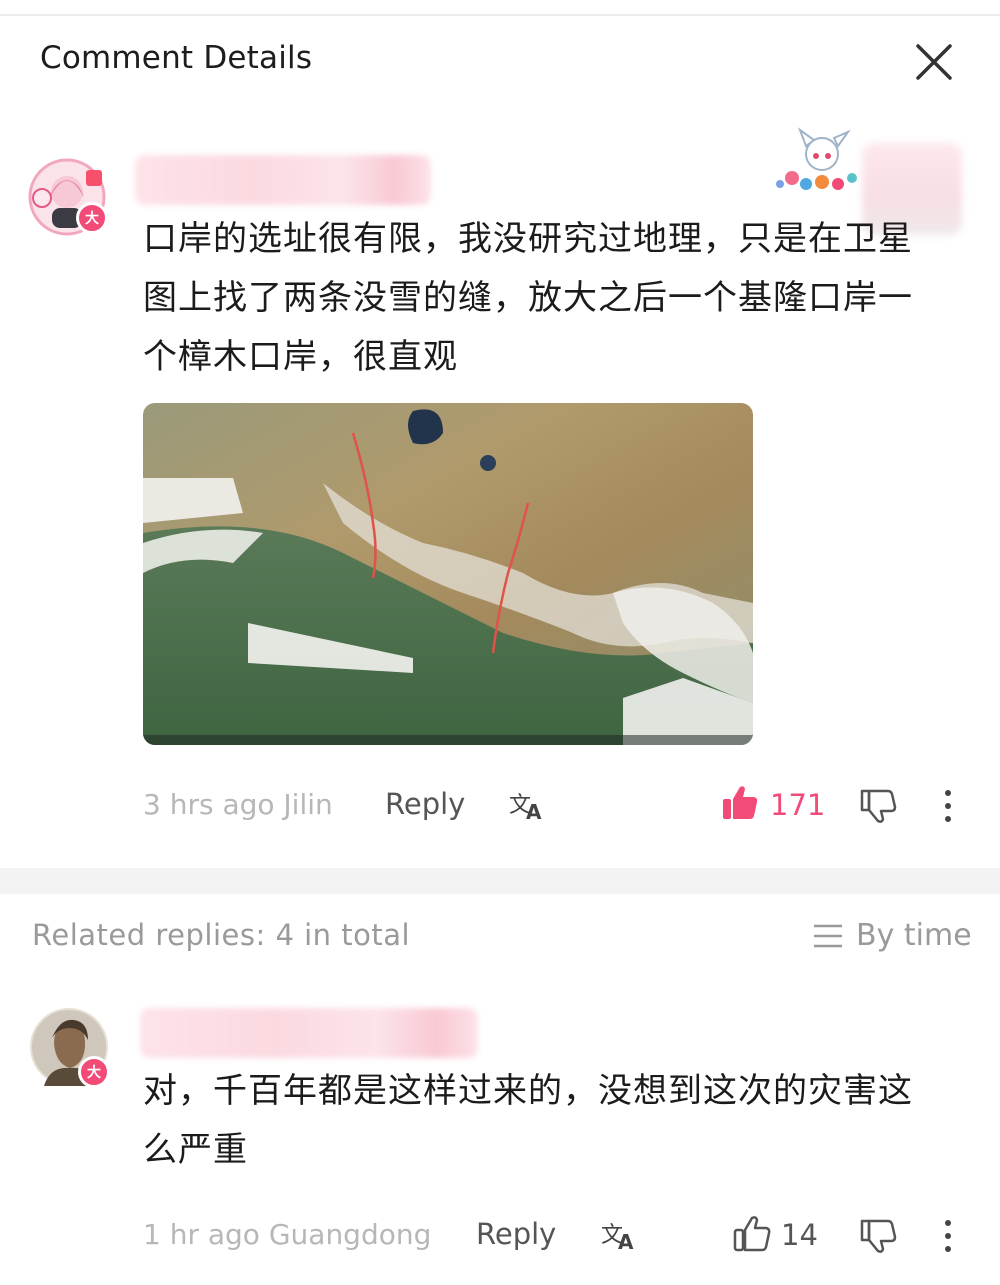  I want to click on reply-text: 对，千百年都是这样过来的，没想到这次的灾害这么严重, so click(528, 1120).